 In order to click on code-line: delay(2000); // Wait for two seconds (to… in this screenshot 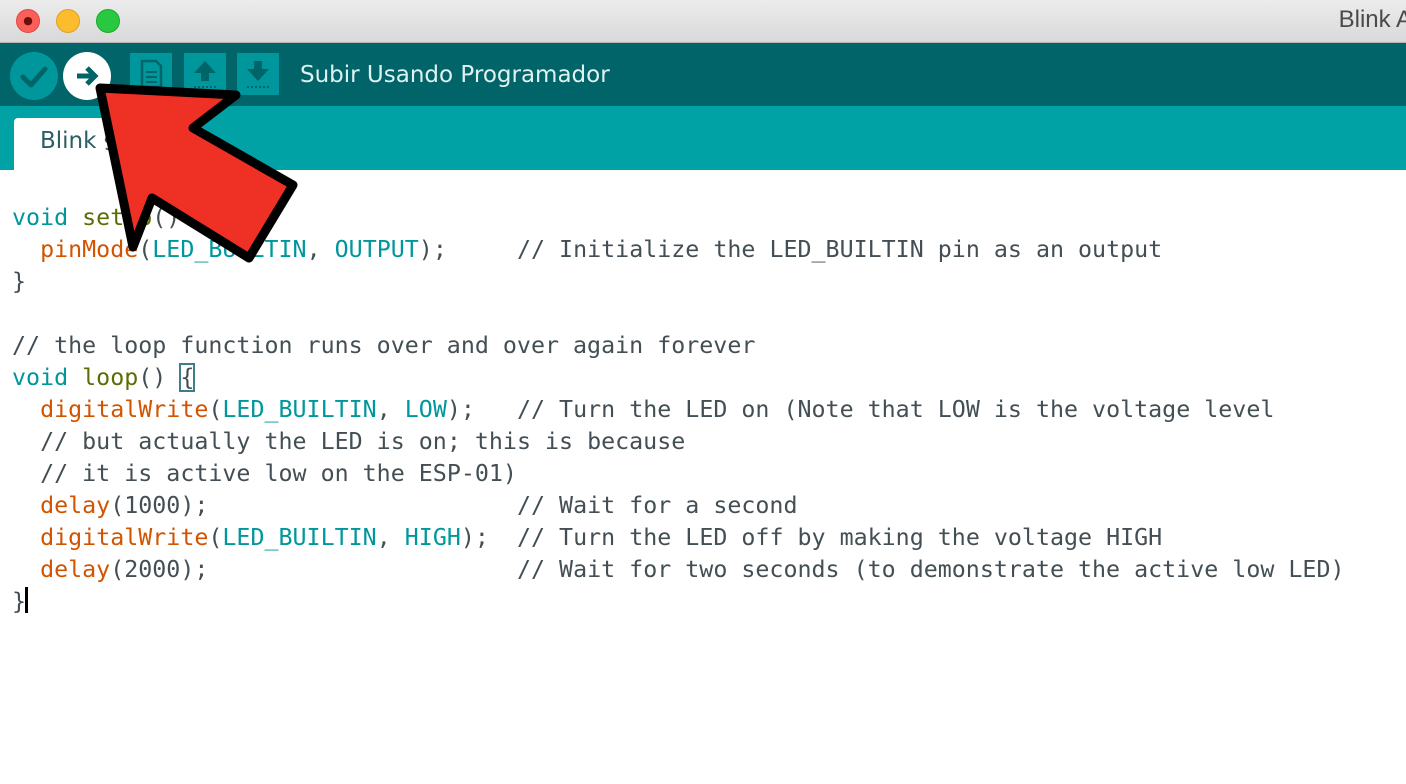, I will do `click(692, 569)`.